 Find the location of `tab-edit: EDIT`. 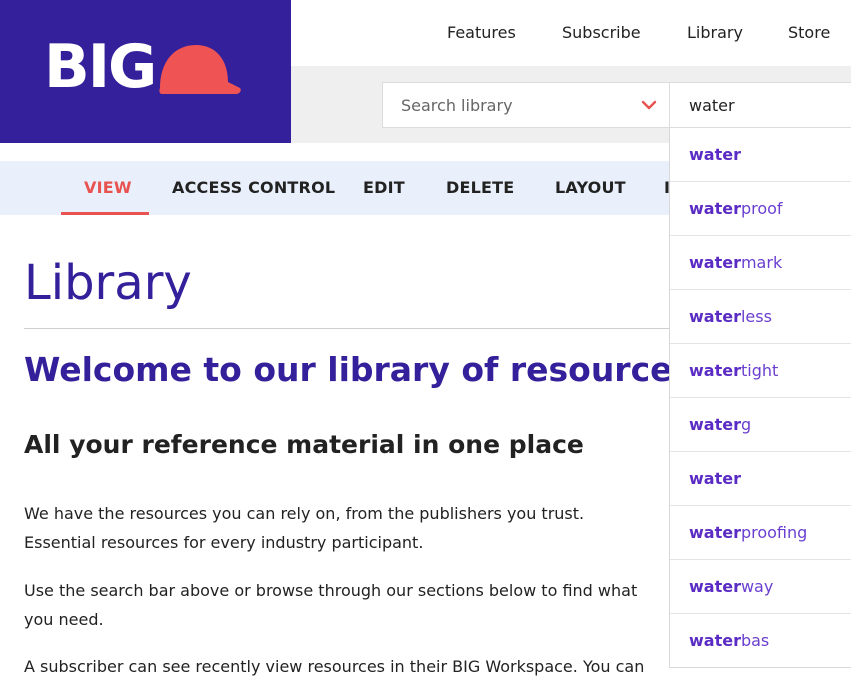

tab-edit: EDIT is located at coordinates (384, 187).